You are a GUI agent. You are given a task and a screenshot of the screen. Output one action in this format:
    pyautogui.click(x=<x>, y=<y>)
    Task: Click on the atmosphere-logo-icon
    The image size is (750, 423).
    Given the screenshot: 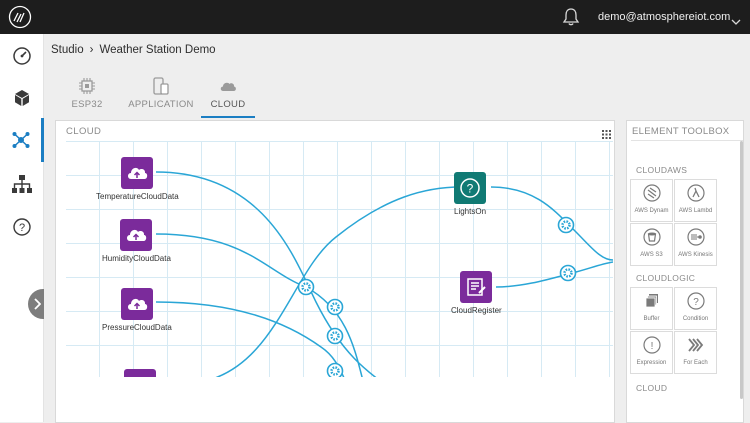 What is the action you would take?
    pyautogui.click(x=20, y=17)
    